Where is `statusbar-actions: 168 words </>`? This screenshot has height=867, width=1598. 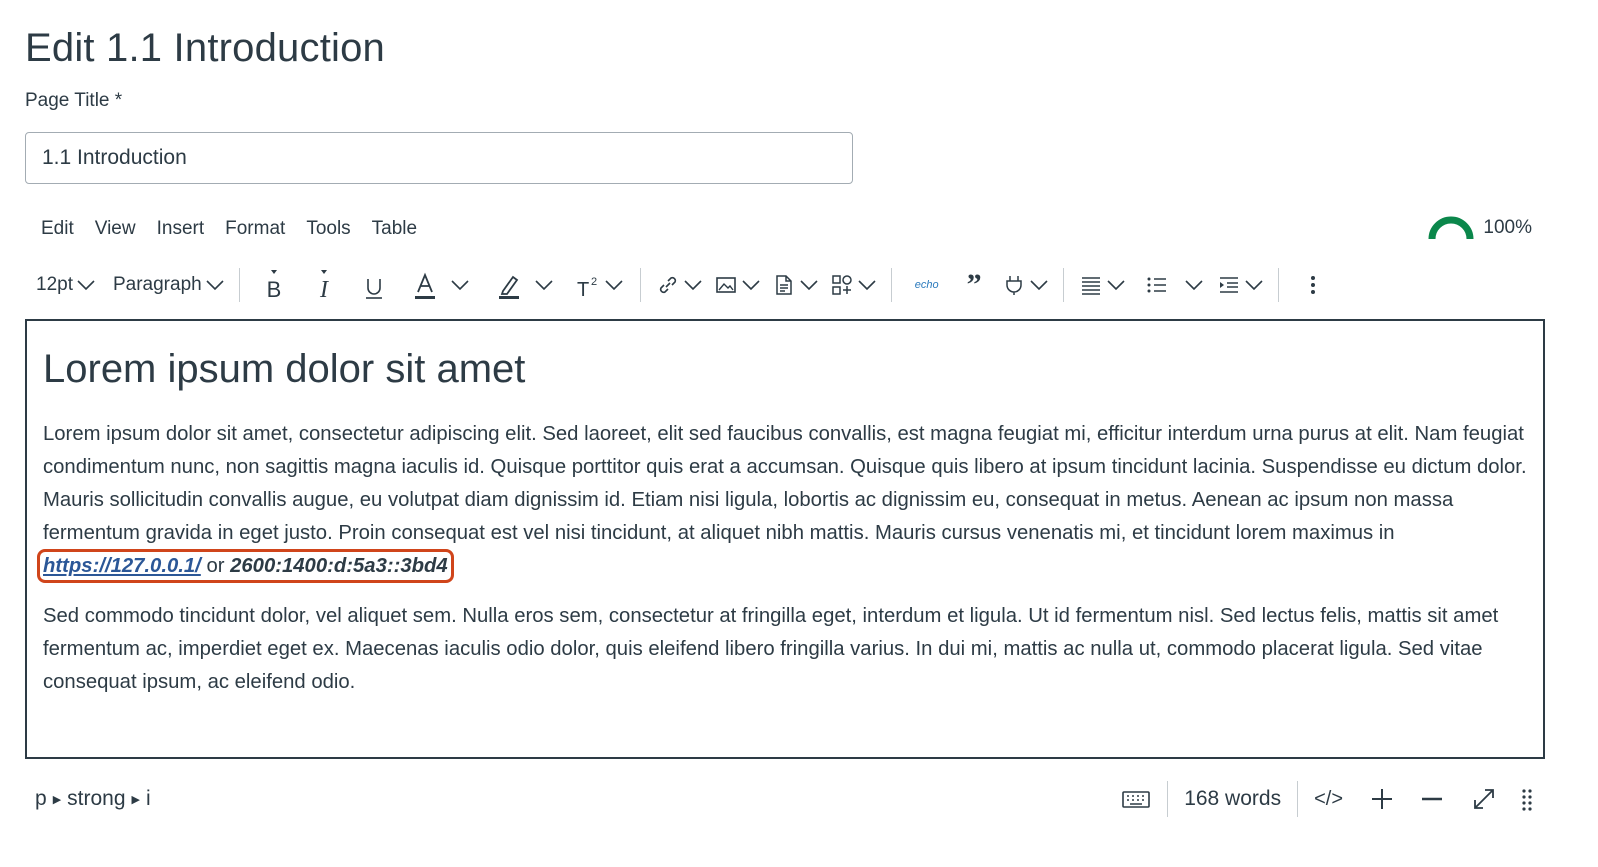 statusbar-actions: 168 words </> is located at coordinates (1325, 799).